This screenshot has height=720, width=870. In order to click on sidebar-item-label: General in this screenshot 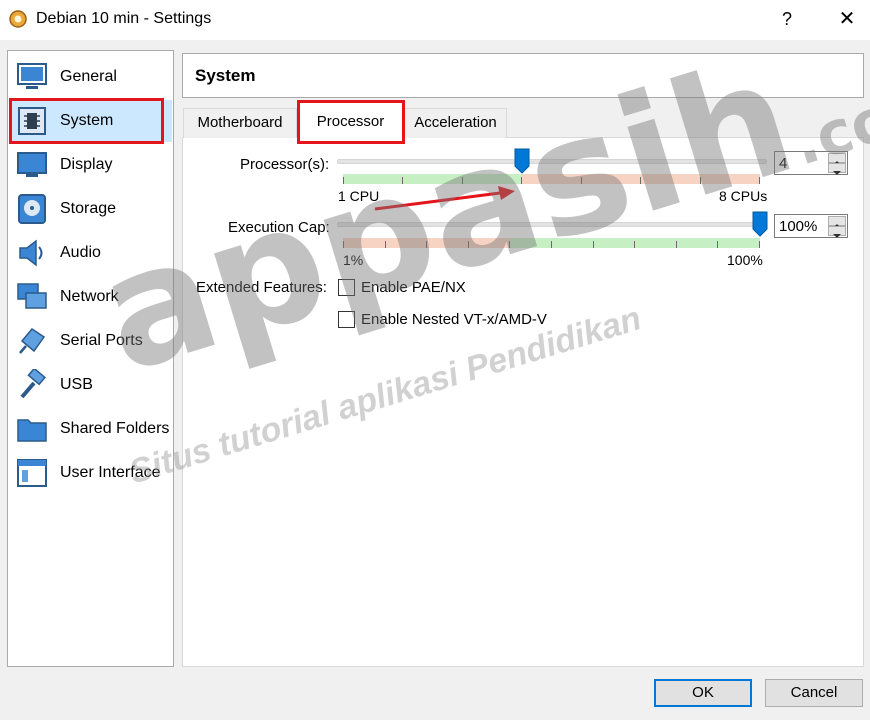, I will do `click(88, 76)`.